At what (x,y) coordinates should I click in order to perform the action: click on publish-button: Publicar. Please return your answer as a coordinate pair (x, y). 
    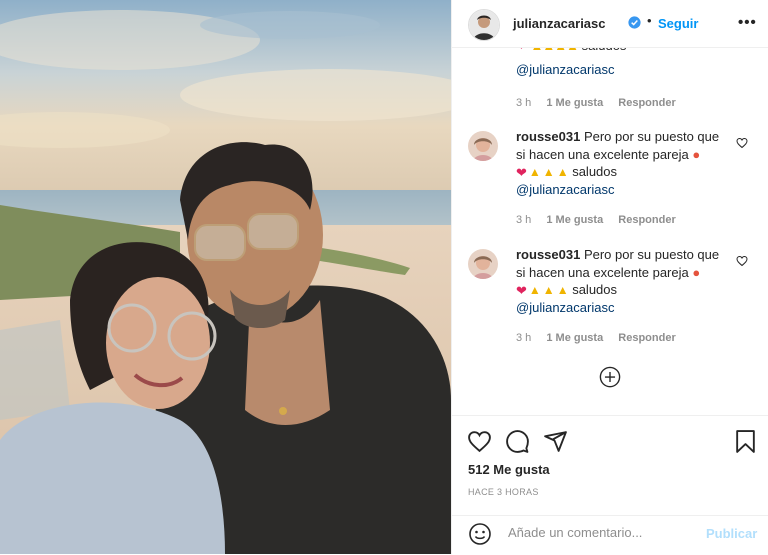
    Looking at the image, I should click on (731, 533).